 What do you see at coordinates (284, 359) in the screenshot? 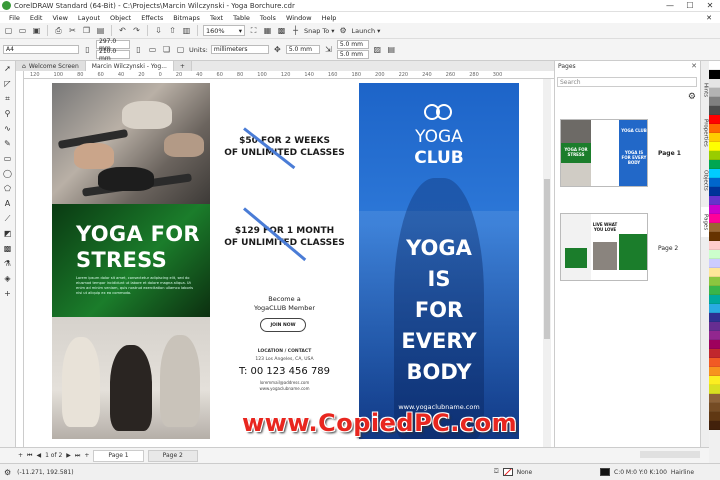
I see `address-text: 123 Los Angeles, CA, USA` at bounding box center [284, 359].